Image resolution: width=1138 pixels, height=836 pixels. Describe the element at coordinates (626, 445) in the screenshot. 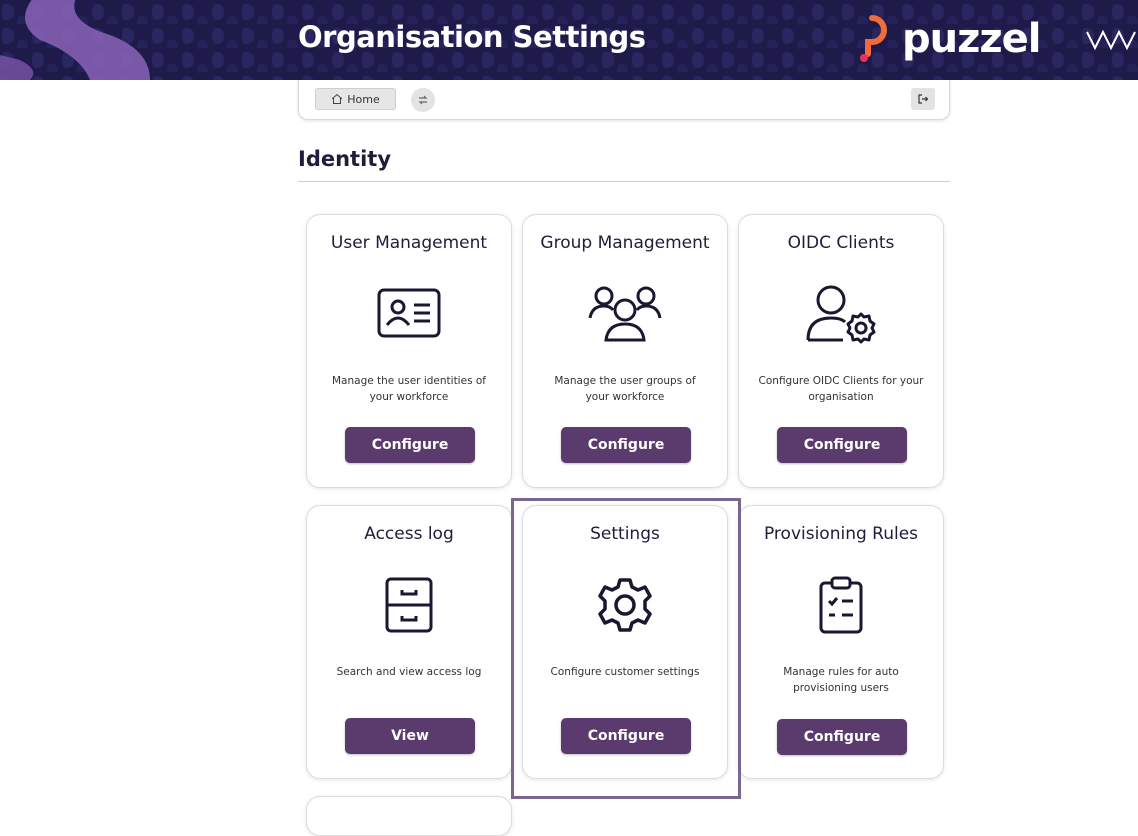

I see `group-management-configure-button: Configure` at that location.